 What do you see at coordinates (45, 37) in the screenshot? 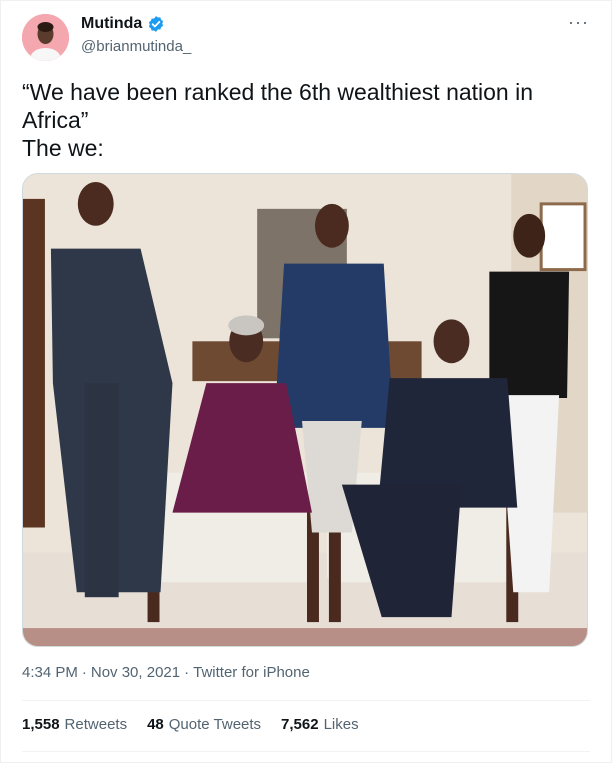
I see `avatar` at bounding box center [45, 37].